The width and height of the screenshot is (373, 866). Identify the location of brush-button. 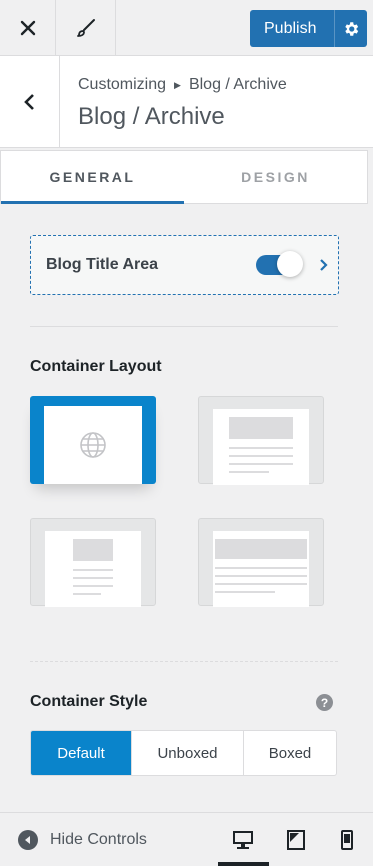
(86, 28).